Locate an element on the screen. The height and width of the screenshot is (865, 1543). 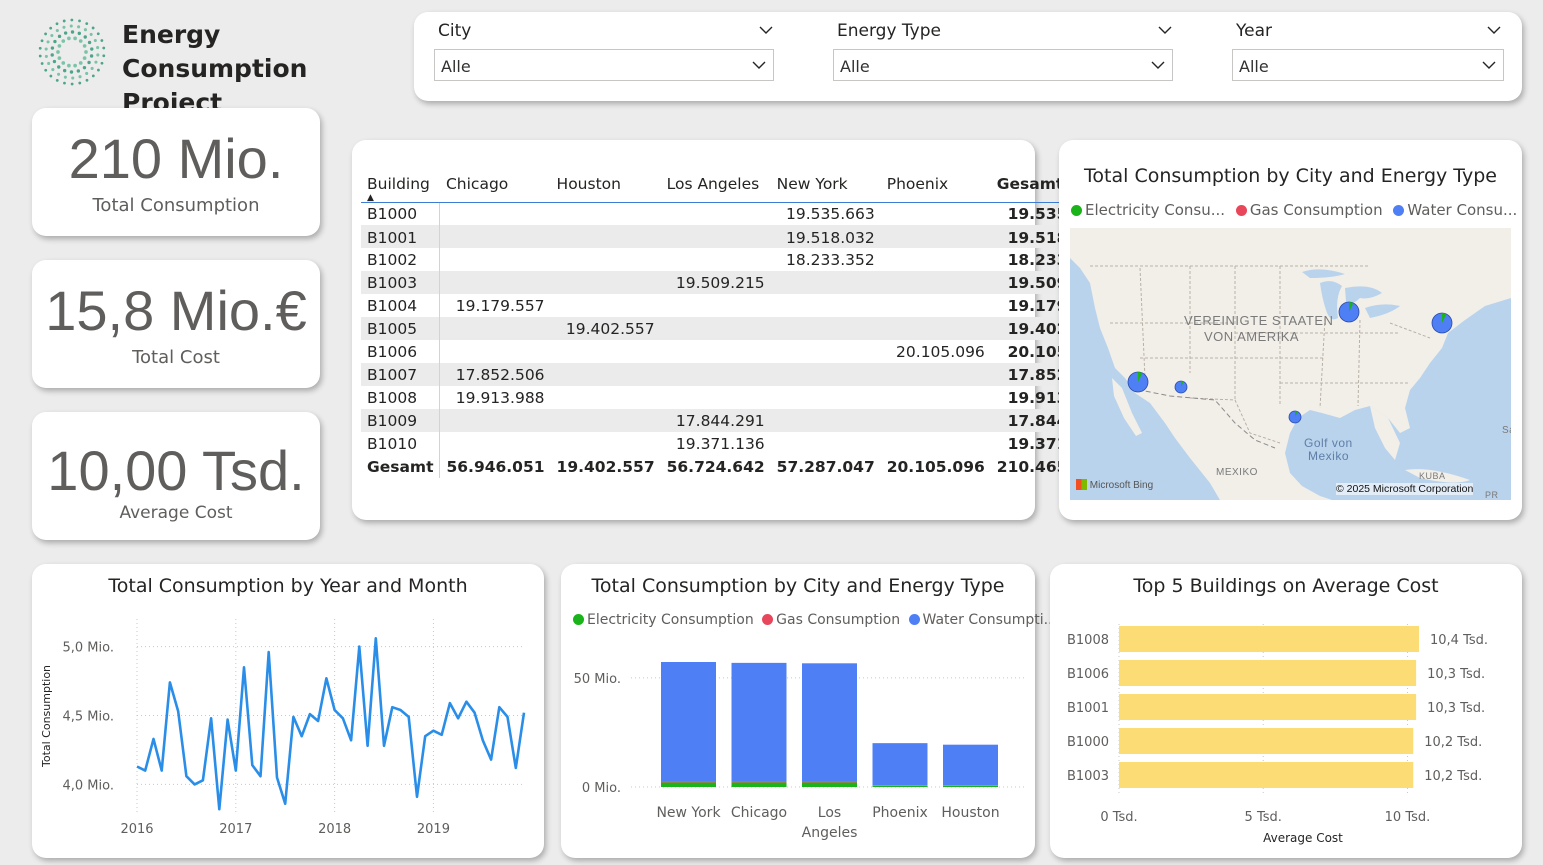
table-row: B1001 19.518.032 19.518.032 is located at coordinates (736, 236).